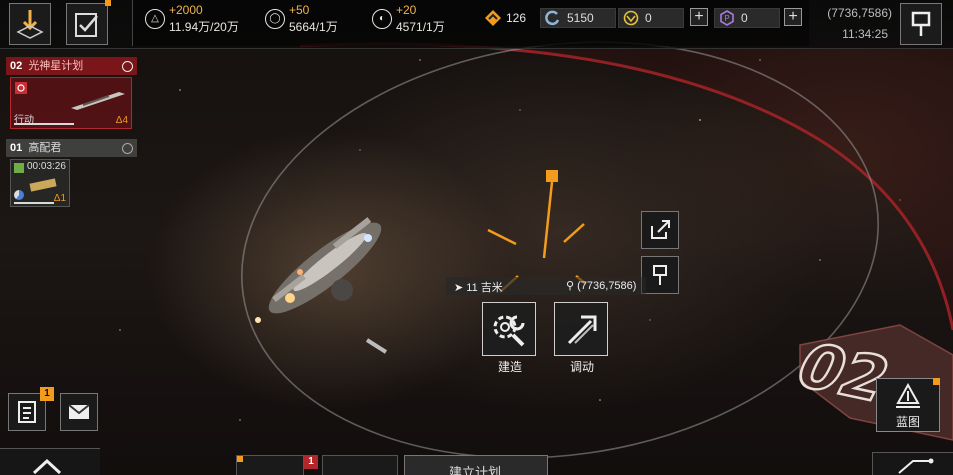  What do you see at coordinates (186, 10) in the screenshot?
I see `resource-income: +2000` at bounding box center [186, 10].